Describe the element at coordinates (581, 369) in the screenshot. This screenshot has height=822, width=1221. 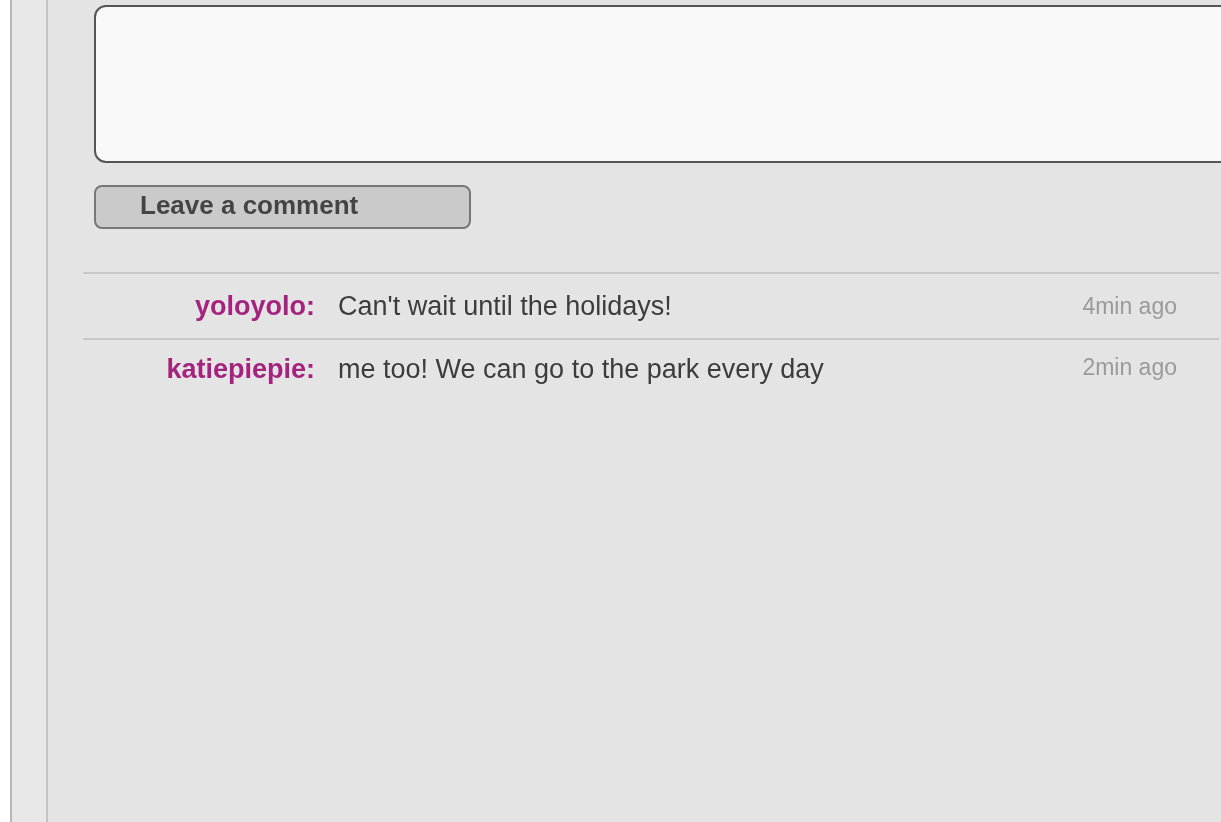
I see `comment-text: me too! We can go to the park every day` at that location.